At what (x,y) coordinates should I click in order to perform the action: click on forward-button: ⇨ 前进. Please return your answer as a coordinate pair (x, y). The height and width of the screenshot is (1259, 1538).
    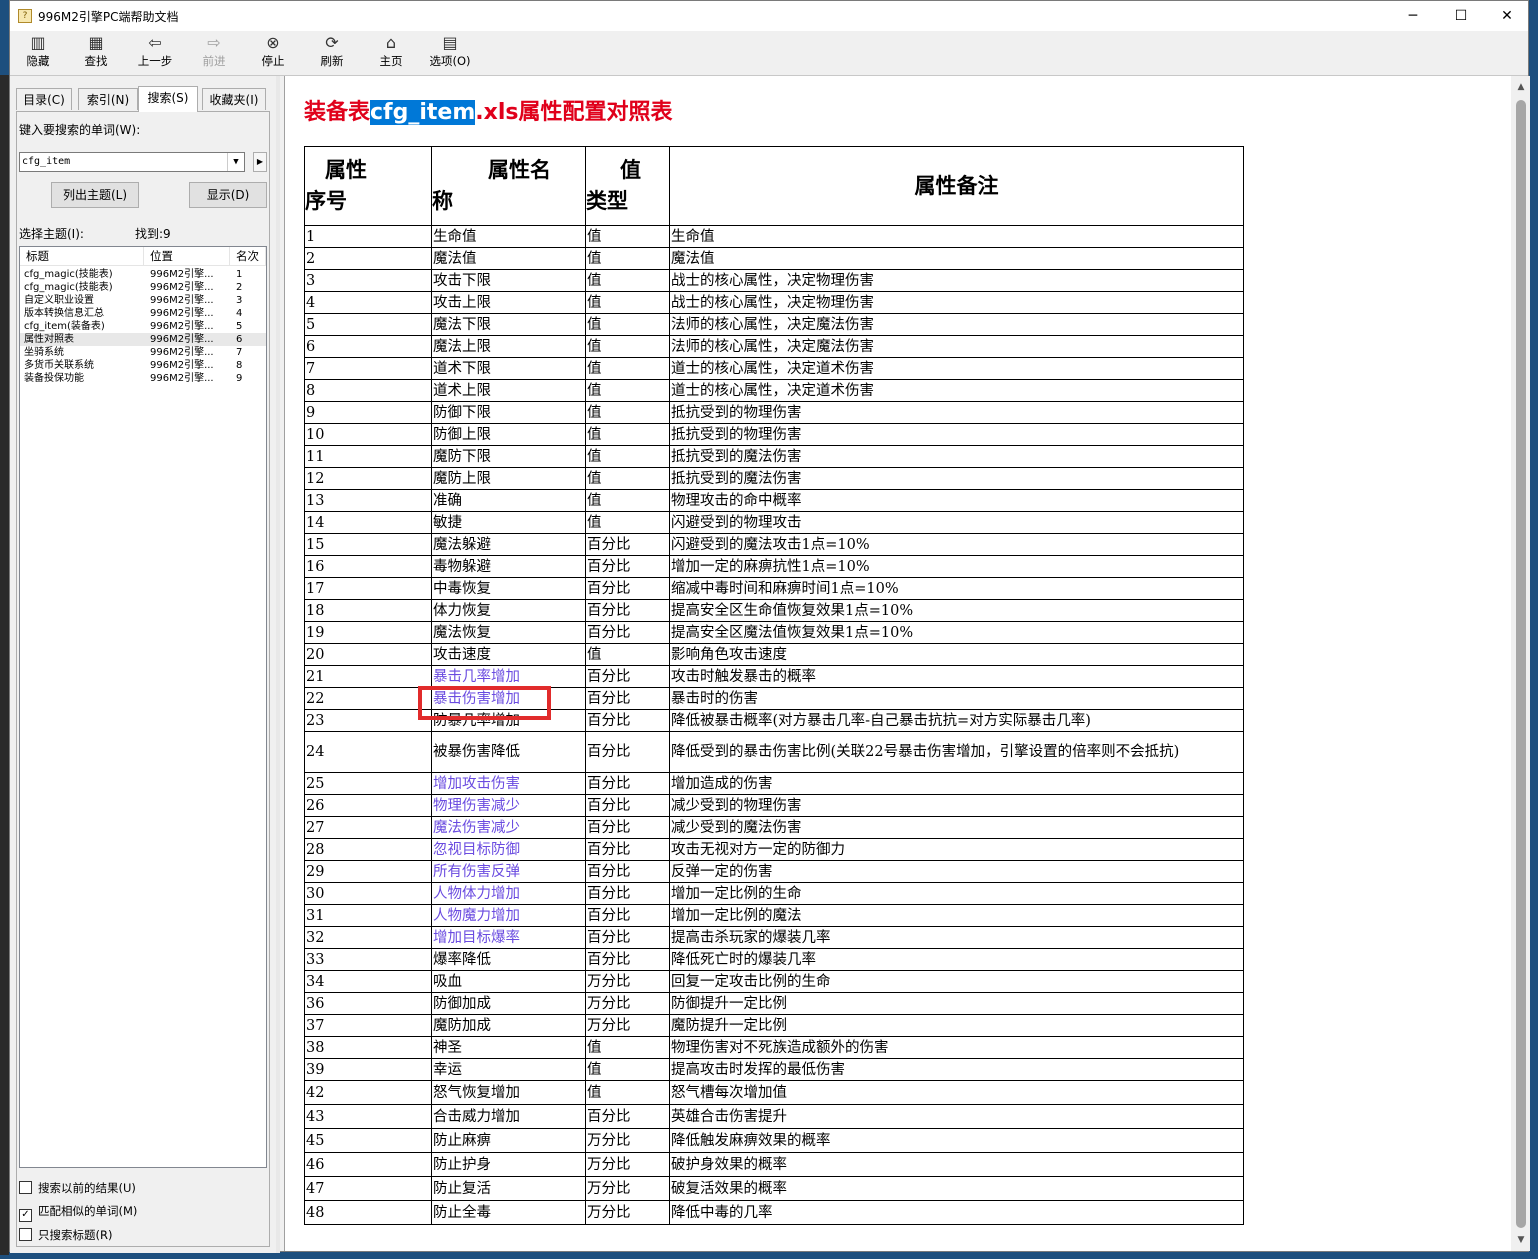
    Looking at the image, I should click on (214, 53).